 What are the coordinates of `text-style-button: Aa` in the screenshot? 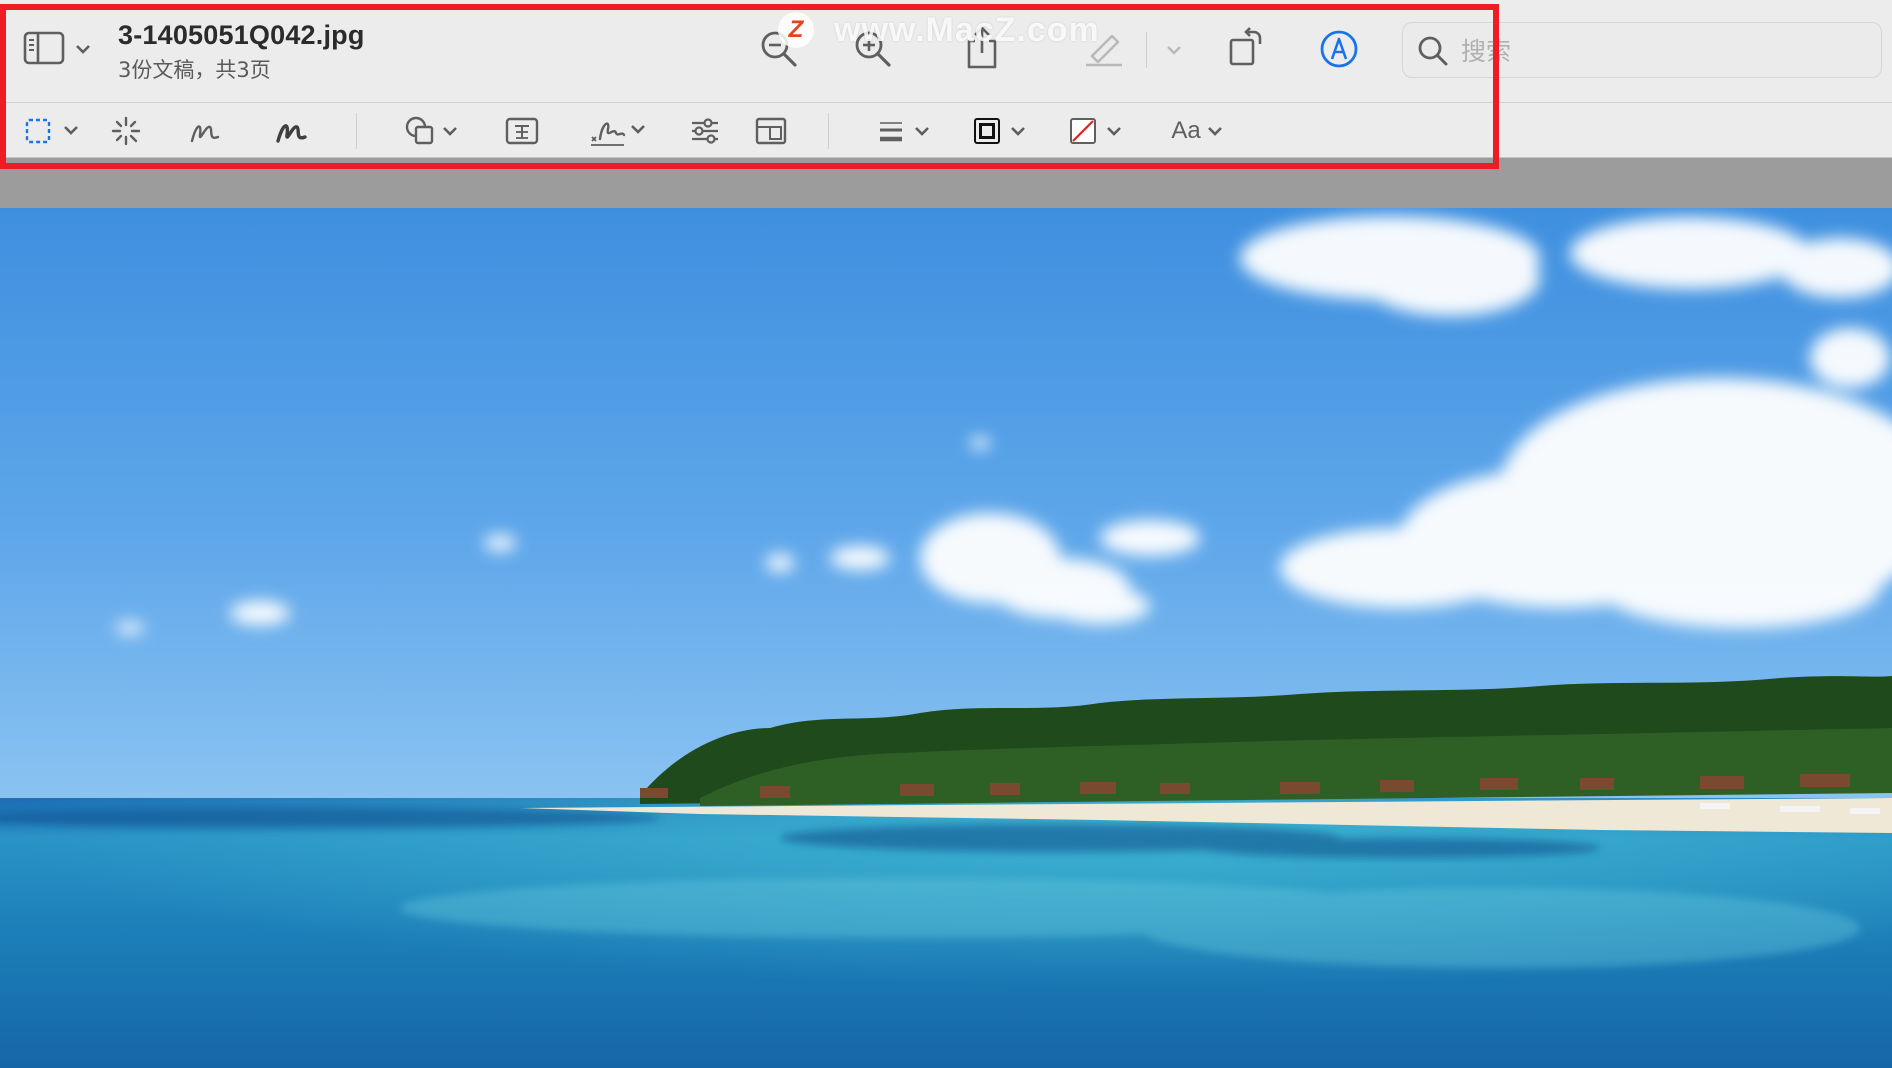 It's located at (1198, 131).